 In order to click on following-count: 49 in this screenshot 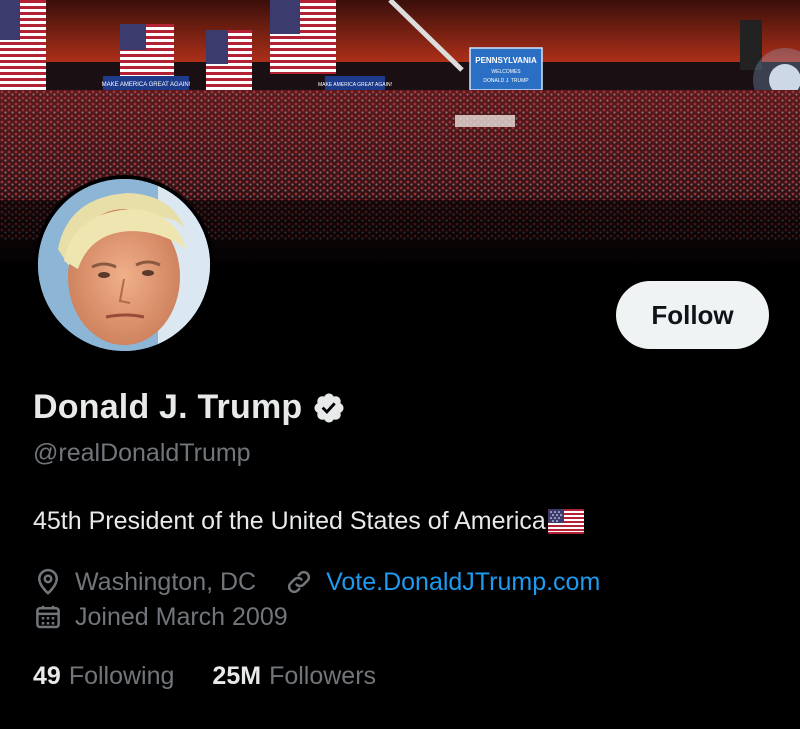, I will do `click(47, 676)`.